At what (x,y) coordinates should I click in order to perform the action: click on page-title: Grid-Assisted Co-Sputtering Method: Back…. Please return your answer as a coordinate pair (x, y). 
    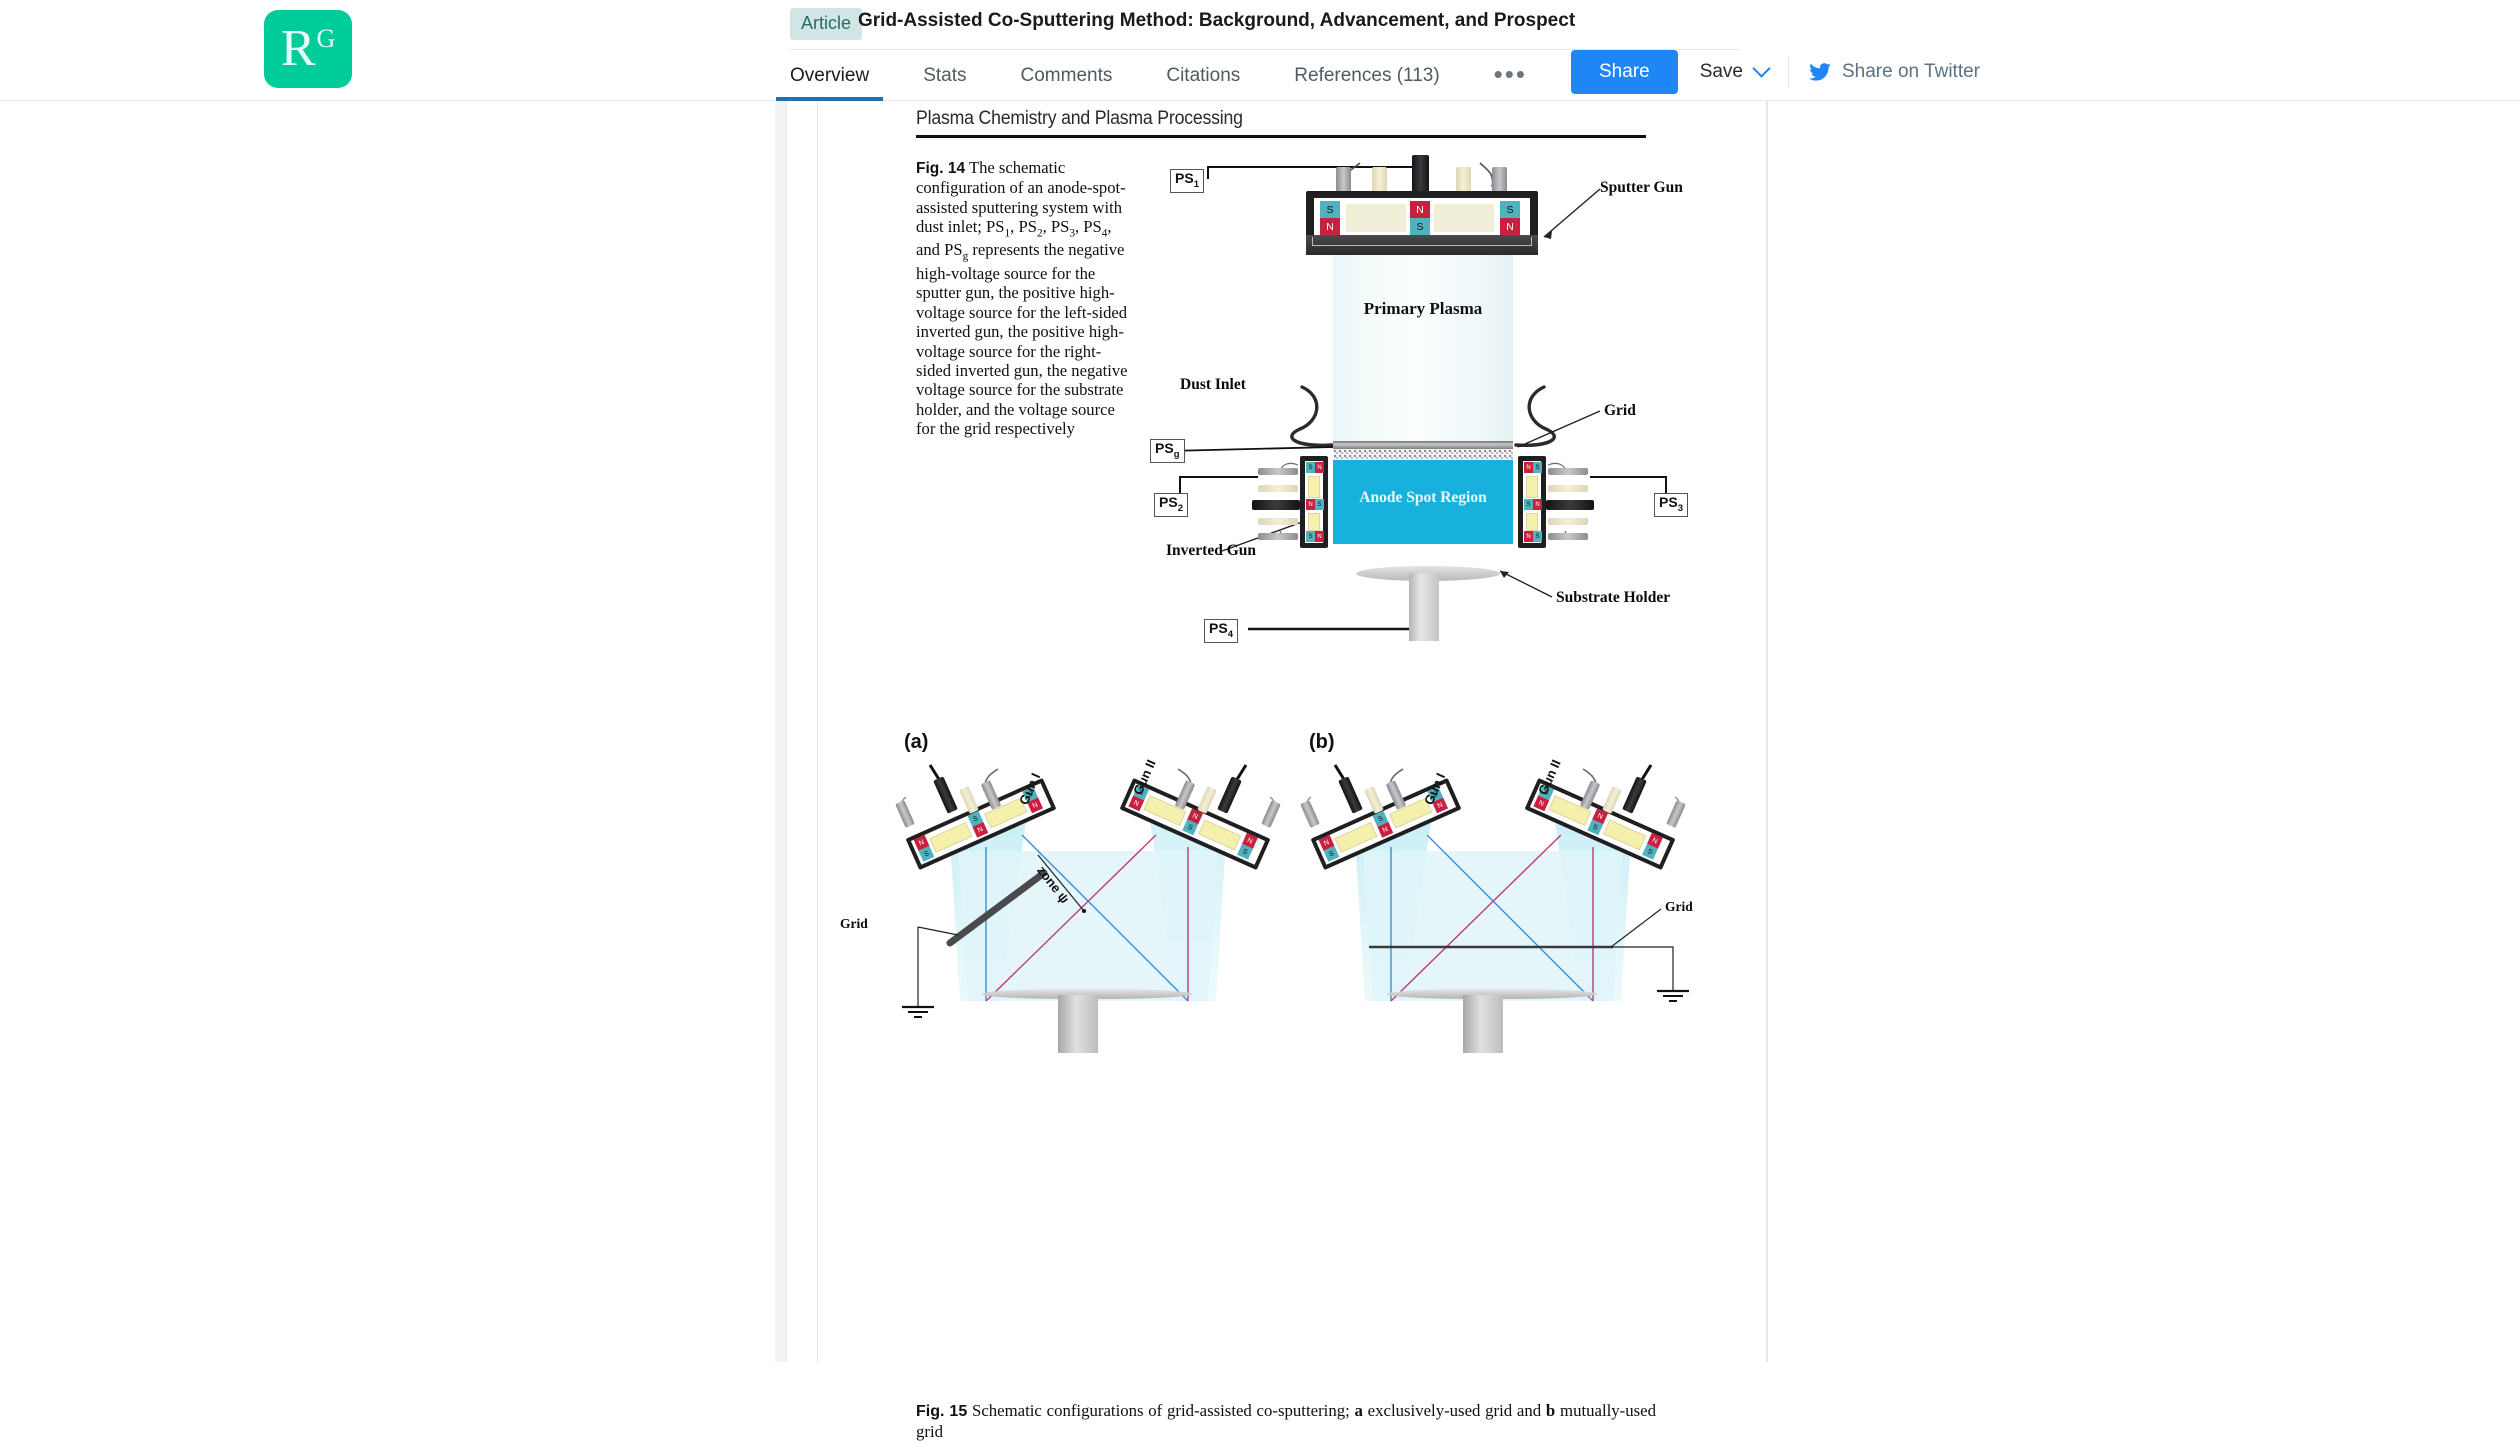
    Looking at the image, I should click on (1217, 20).